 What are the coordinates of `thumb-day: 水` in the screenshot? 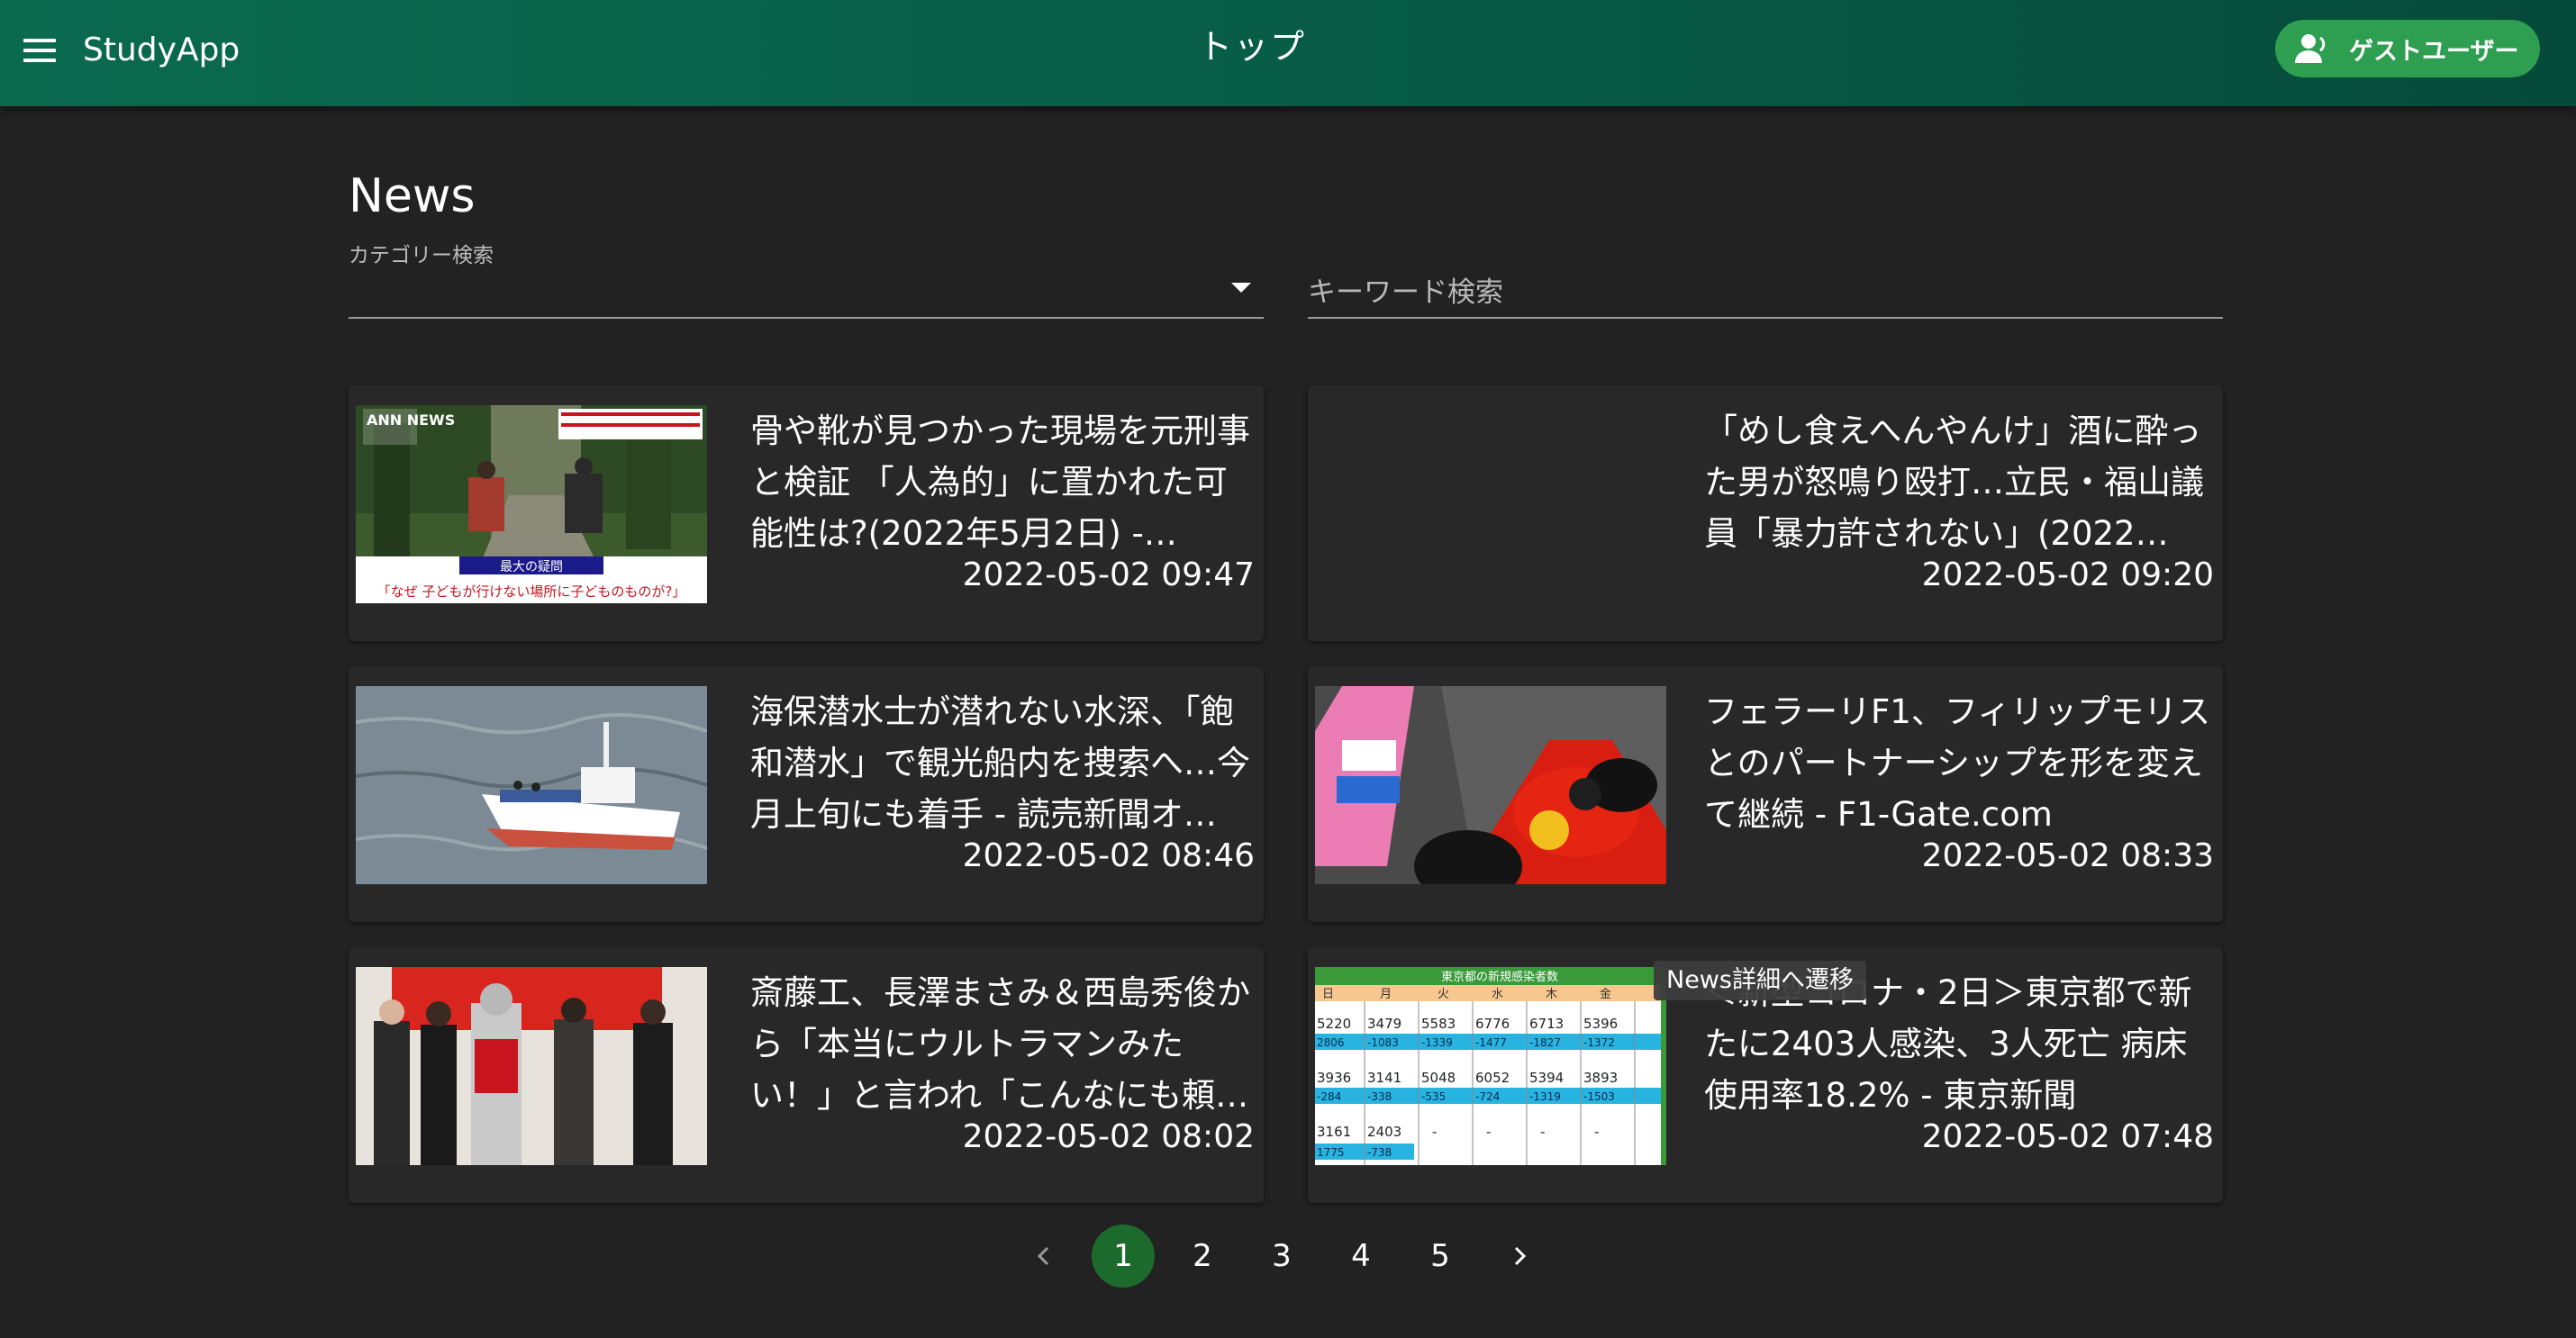 It's located at (1497, 994).